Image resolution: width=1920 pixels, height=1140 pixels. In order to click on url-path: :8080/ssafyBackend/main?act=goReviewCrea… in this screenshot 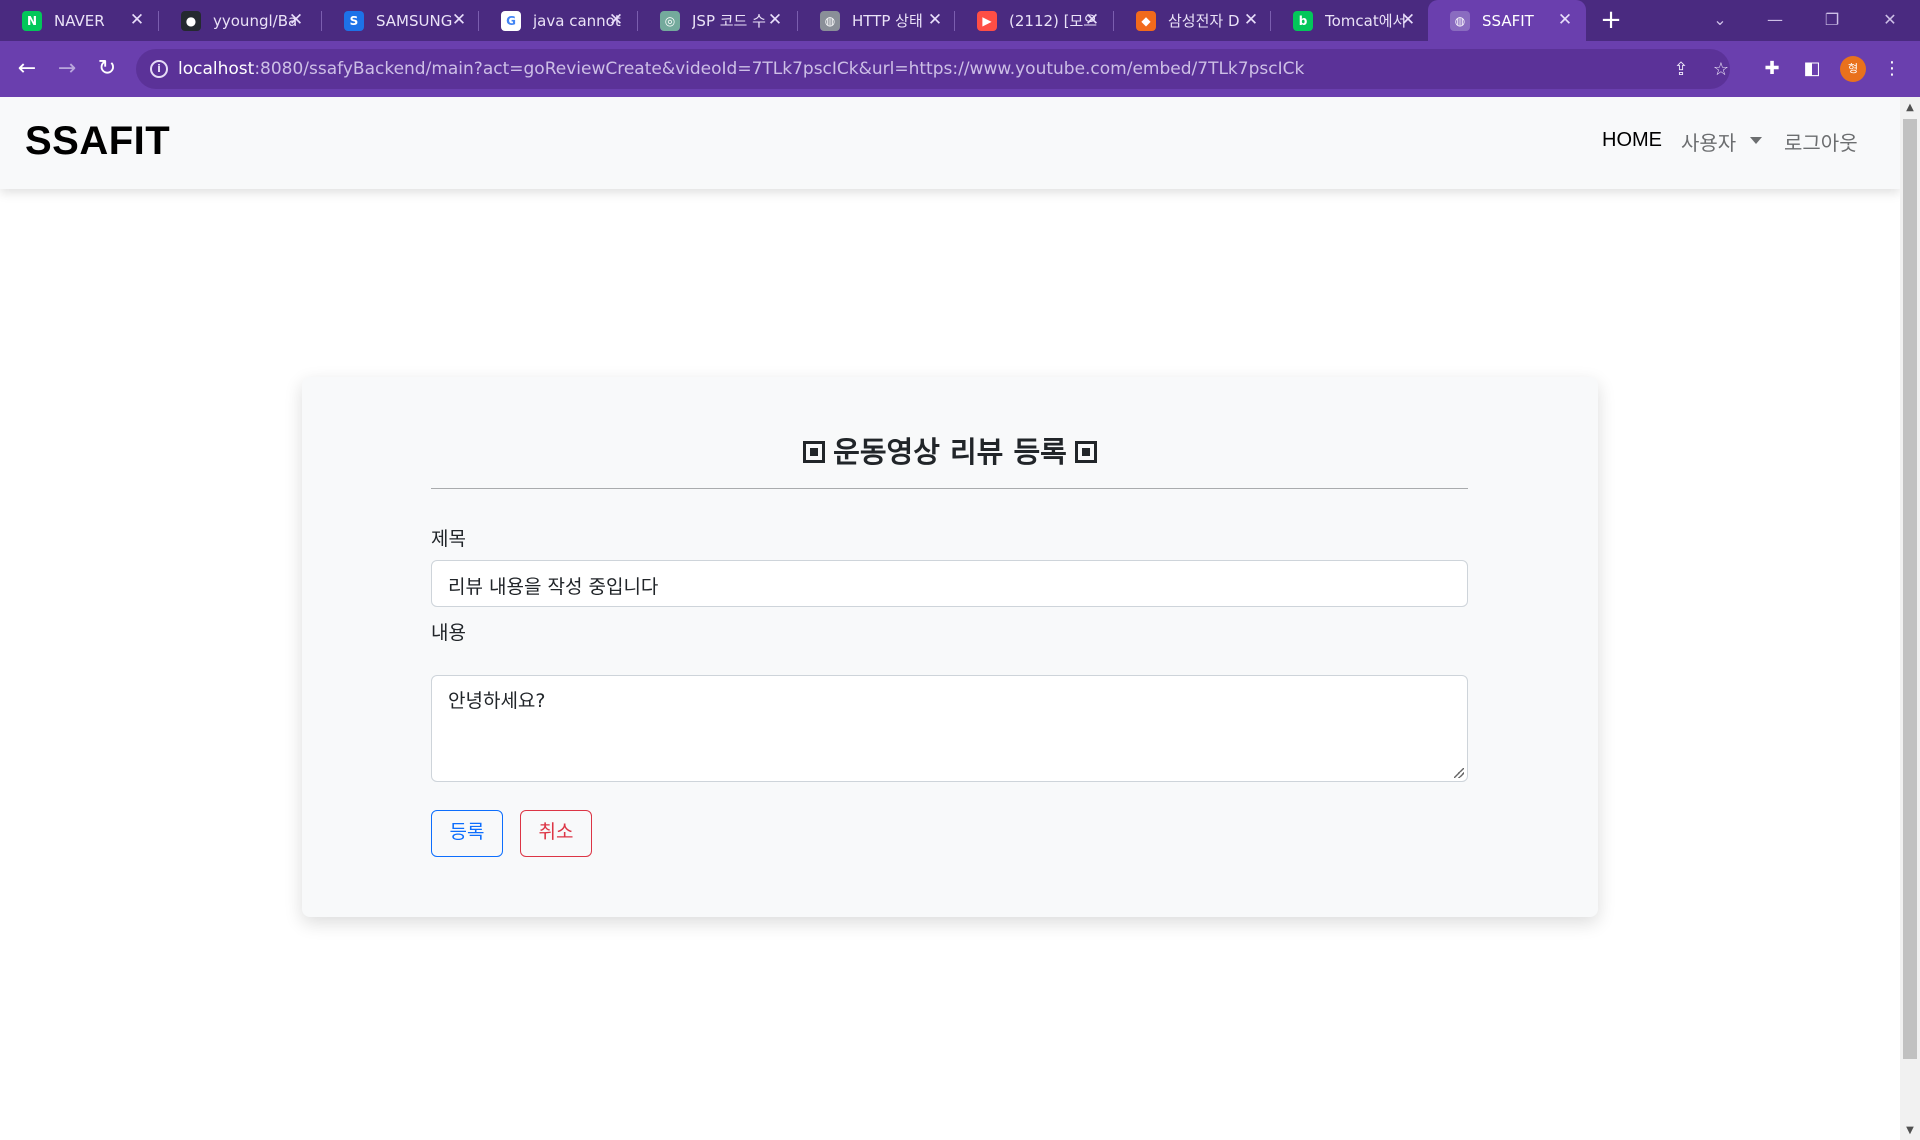, I will do `click(779, 69)`.